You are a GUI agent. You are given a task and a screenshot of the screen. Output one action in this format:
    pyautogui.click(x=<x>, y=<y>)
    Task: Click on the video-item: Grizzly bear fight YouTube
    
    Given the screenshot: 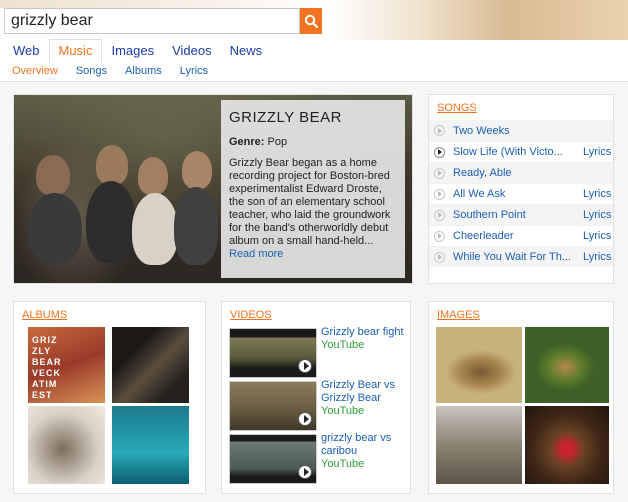 What is the action you would take?
    pyautogui.click(x=319, y=352)
    